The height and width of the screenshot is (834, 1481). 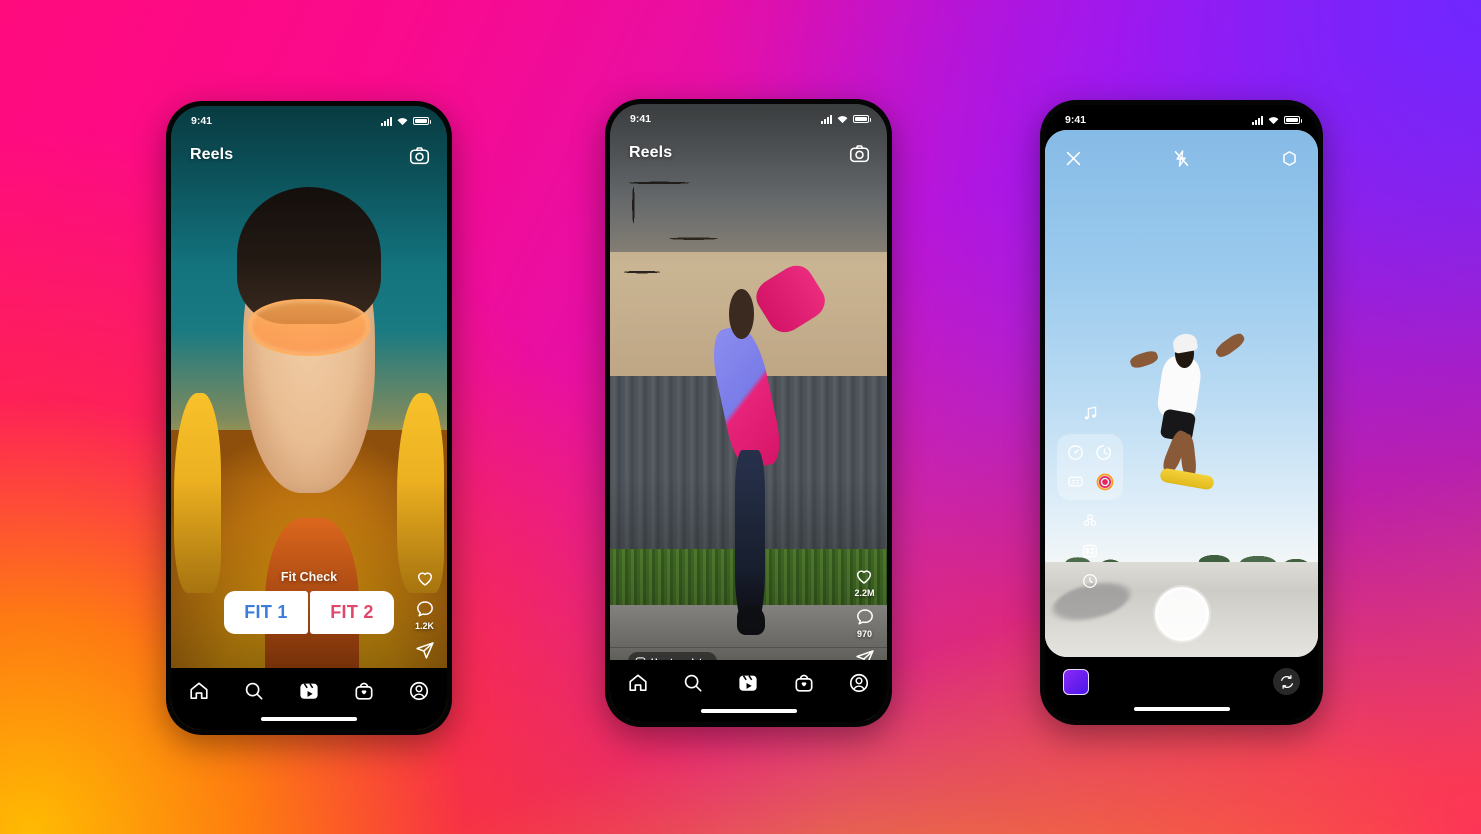 I want to click on camera-flip-button, so click(x=1286, y=681).